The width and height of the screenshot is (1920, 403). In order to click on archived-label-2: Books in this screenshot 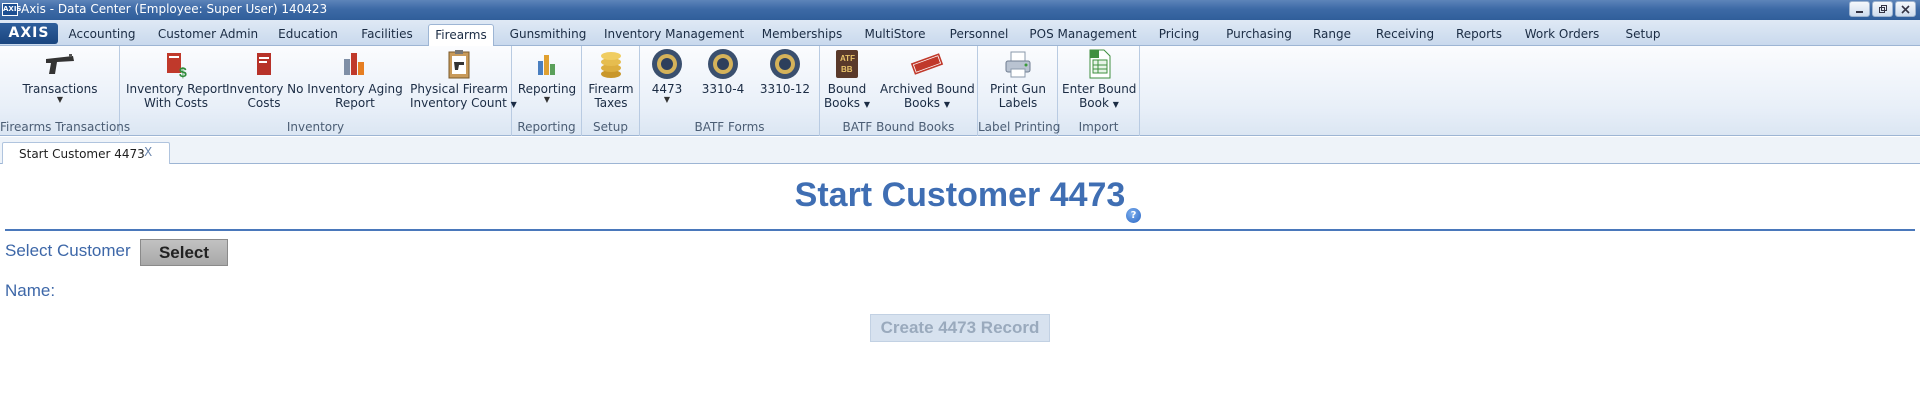, I will do `click(922, 103)`.